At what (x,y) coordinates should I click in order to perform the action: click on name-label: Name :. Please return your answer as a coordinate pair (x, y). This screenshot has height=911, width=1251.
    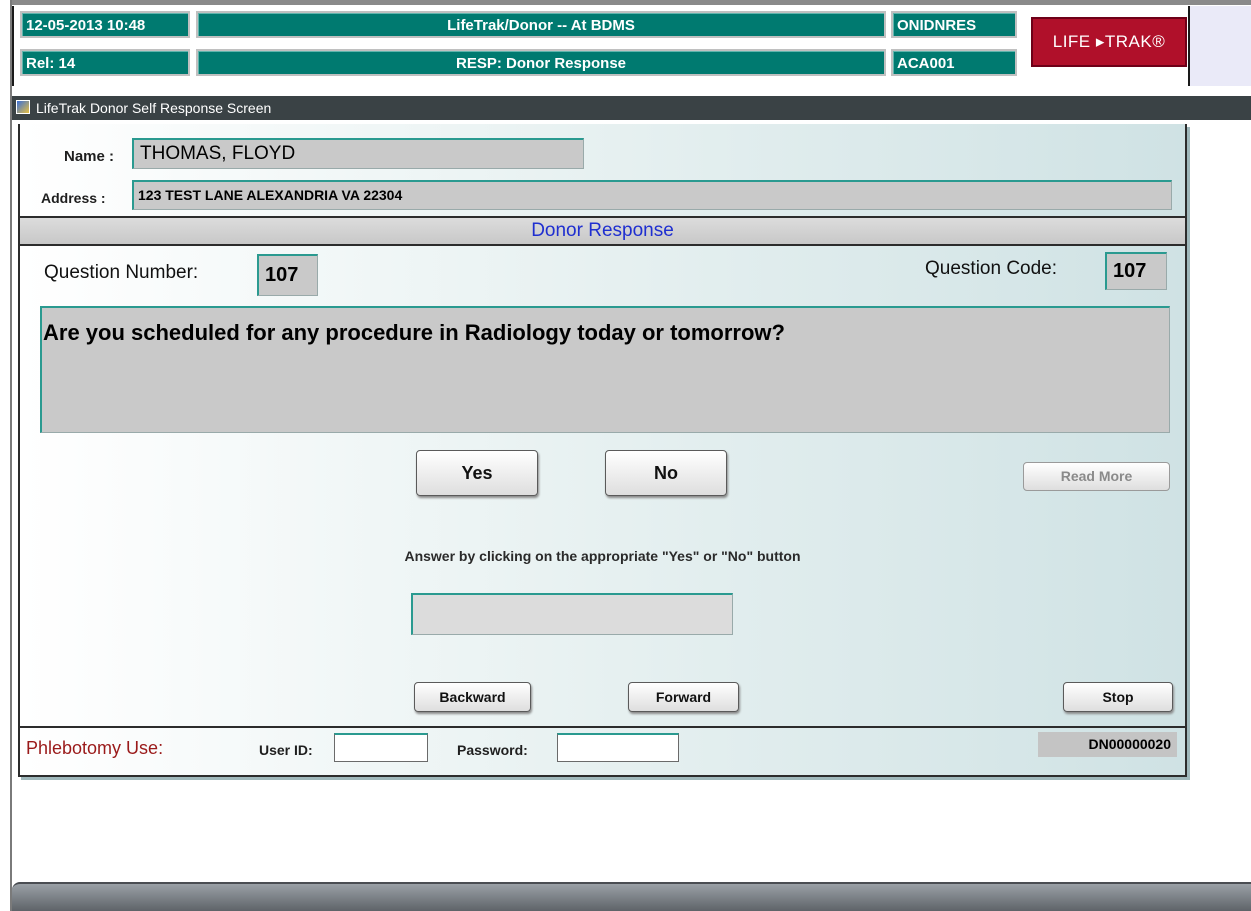
    Looking at the image, I should click on (89, 156).